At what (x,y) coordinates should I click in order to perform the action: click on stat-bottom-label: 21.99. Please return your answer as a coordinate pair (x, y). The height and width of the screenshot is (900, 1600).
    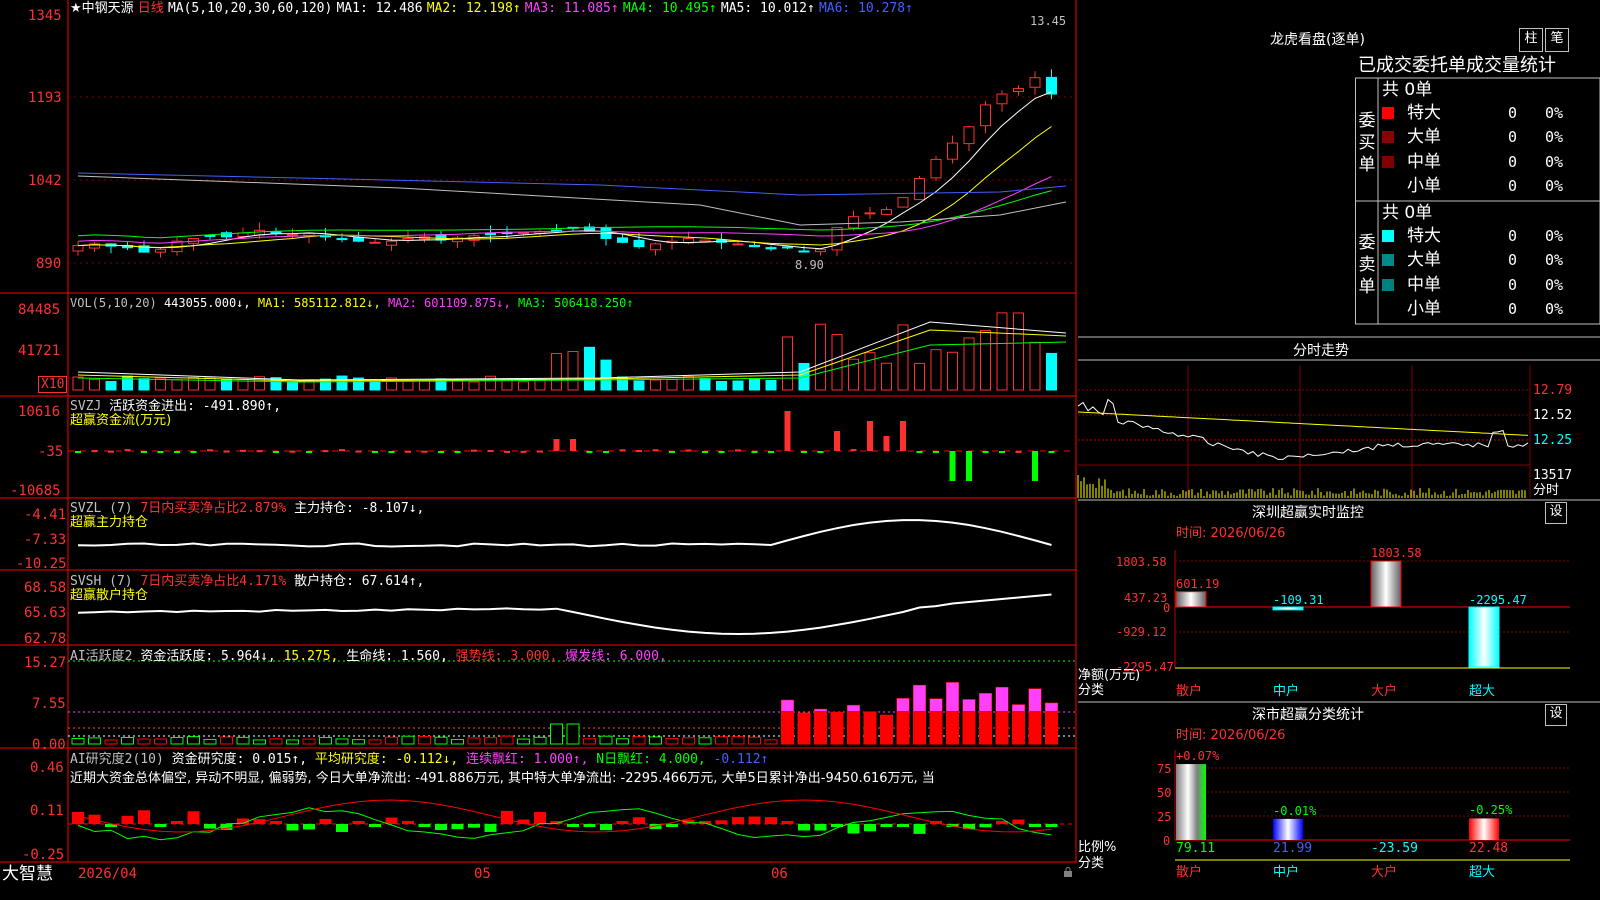
    Looking at the image, I should click on (1293, 848).